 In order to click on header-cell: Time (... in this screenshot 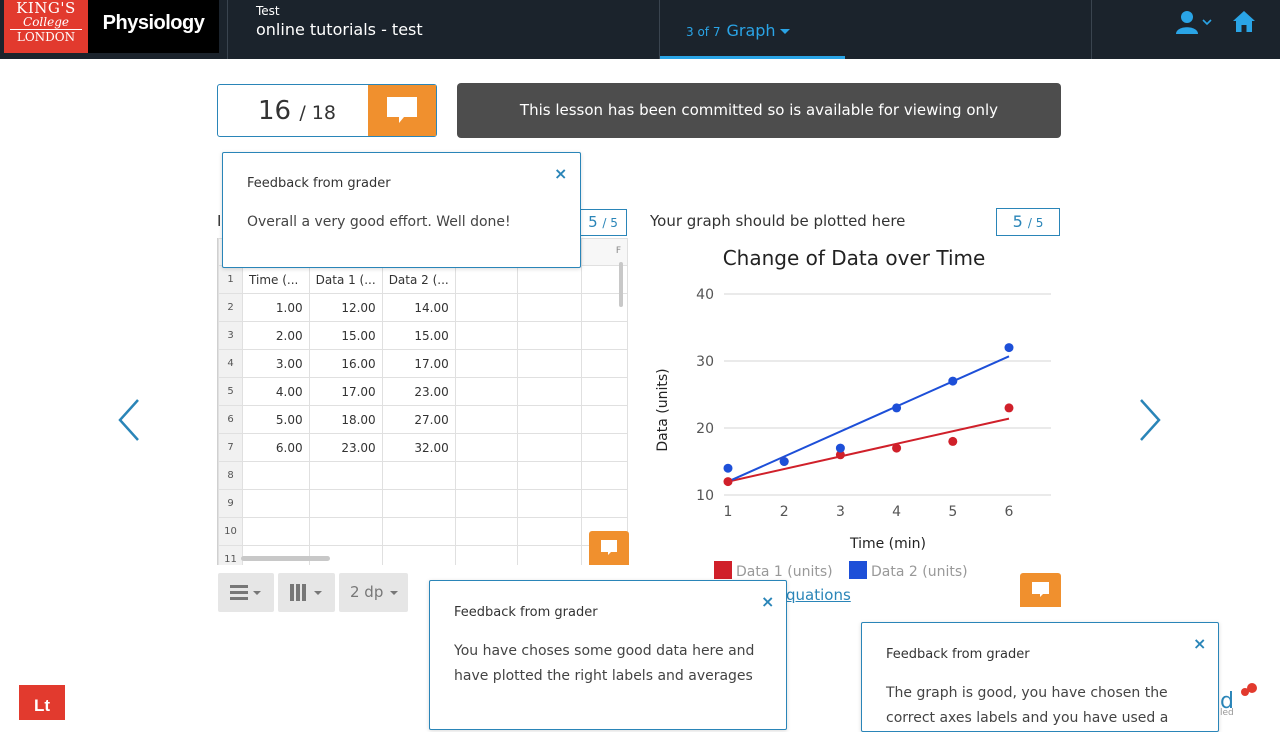, I will do `click(276, 279)`.